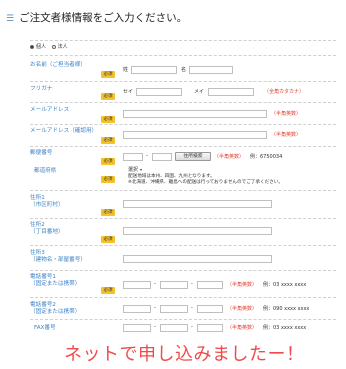  What do you see at coordinates (49, 47) in the screenshot?
I see `customer-type-group: 個人 法人` at bounding box center [49, 47].